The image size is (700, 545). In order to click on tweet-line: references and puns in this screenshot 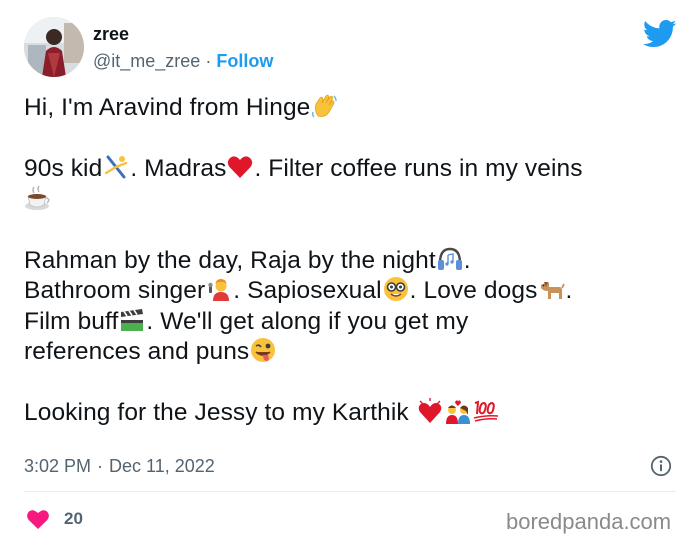, I will do `click(354, 351)`.